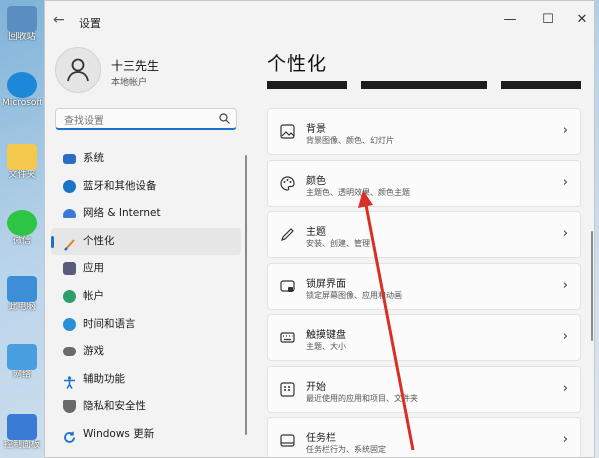  Describe the element at coordinates (22, 289) in the screenshot. I see `computer-icon` at that location.